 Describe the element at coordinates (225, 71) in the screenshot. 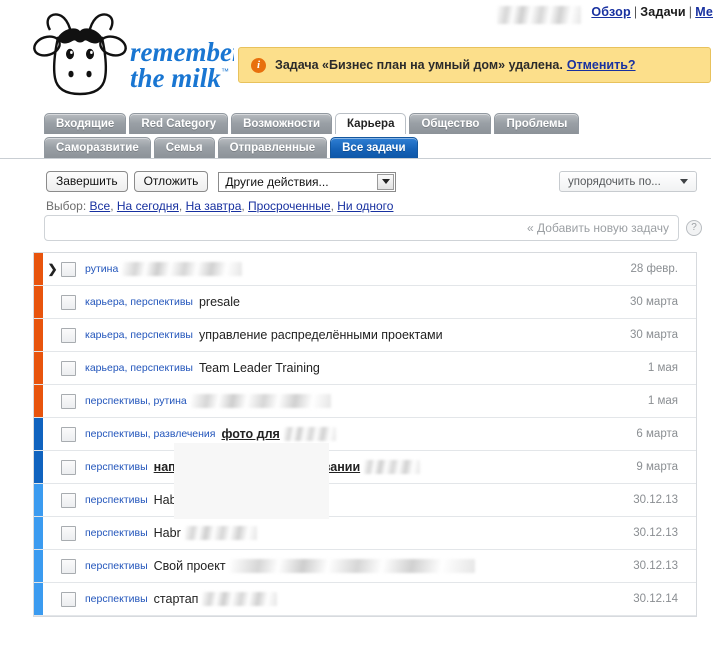

I see `svg-text: ™` at that location.